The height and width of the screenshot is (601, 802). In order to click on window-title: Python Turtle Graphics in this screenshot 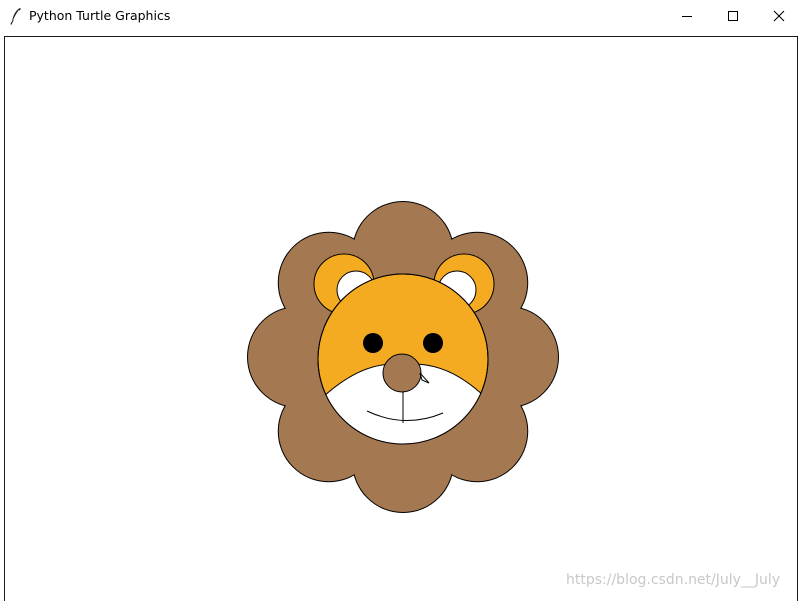, I will do `click(100, 15)`.